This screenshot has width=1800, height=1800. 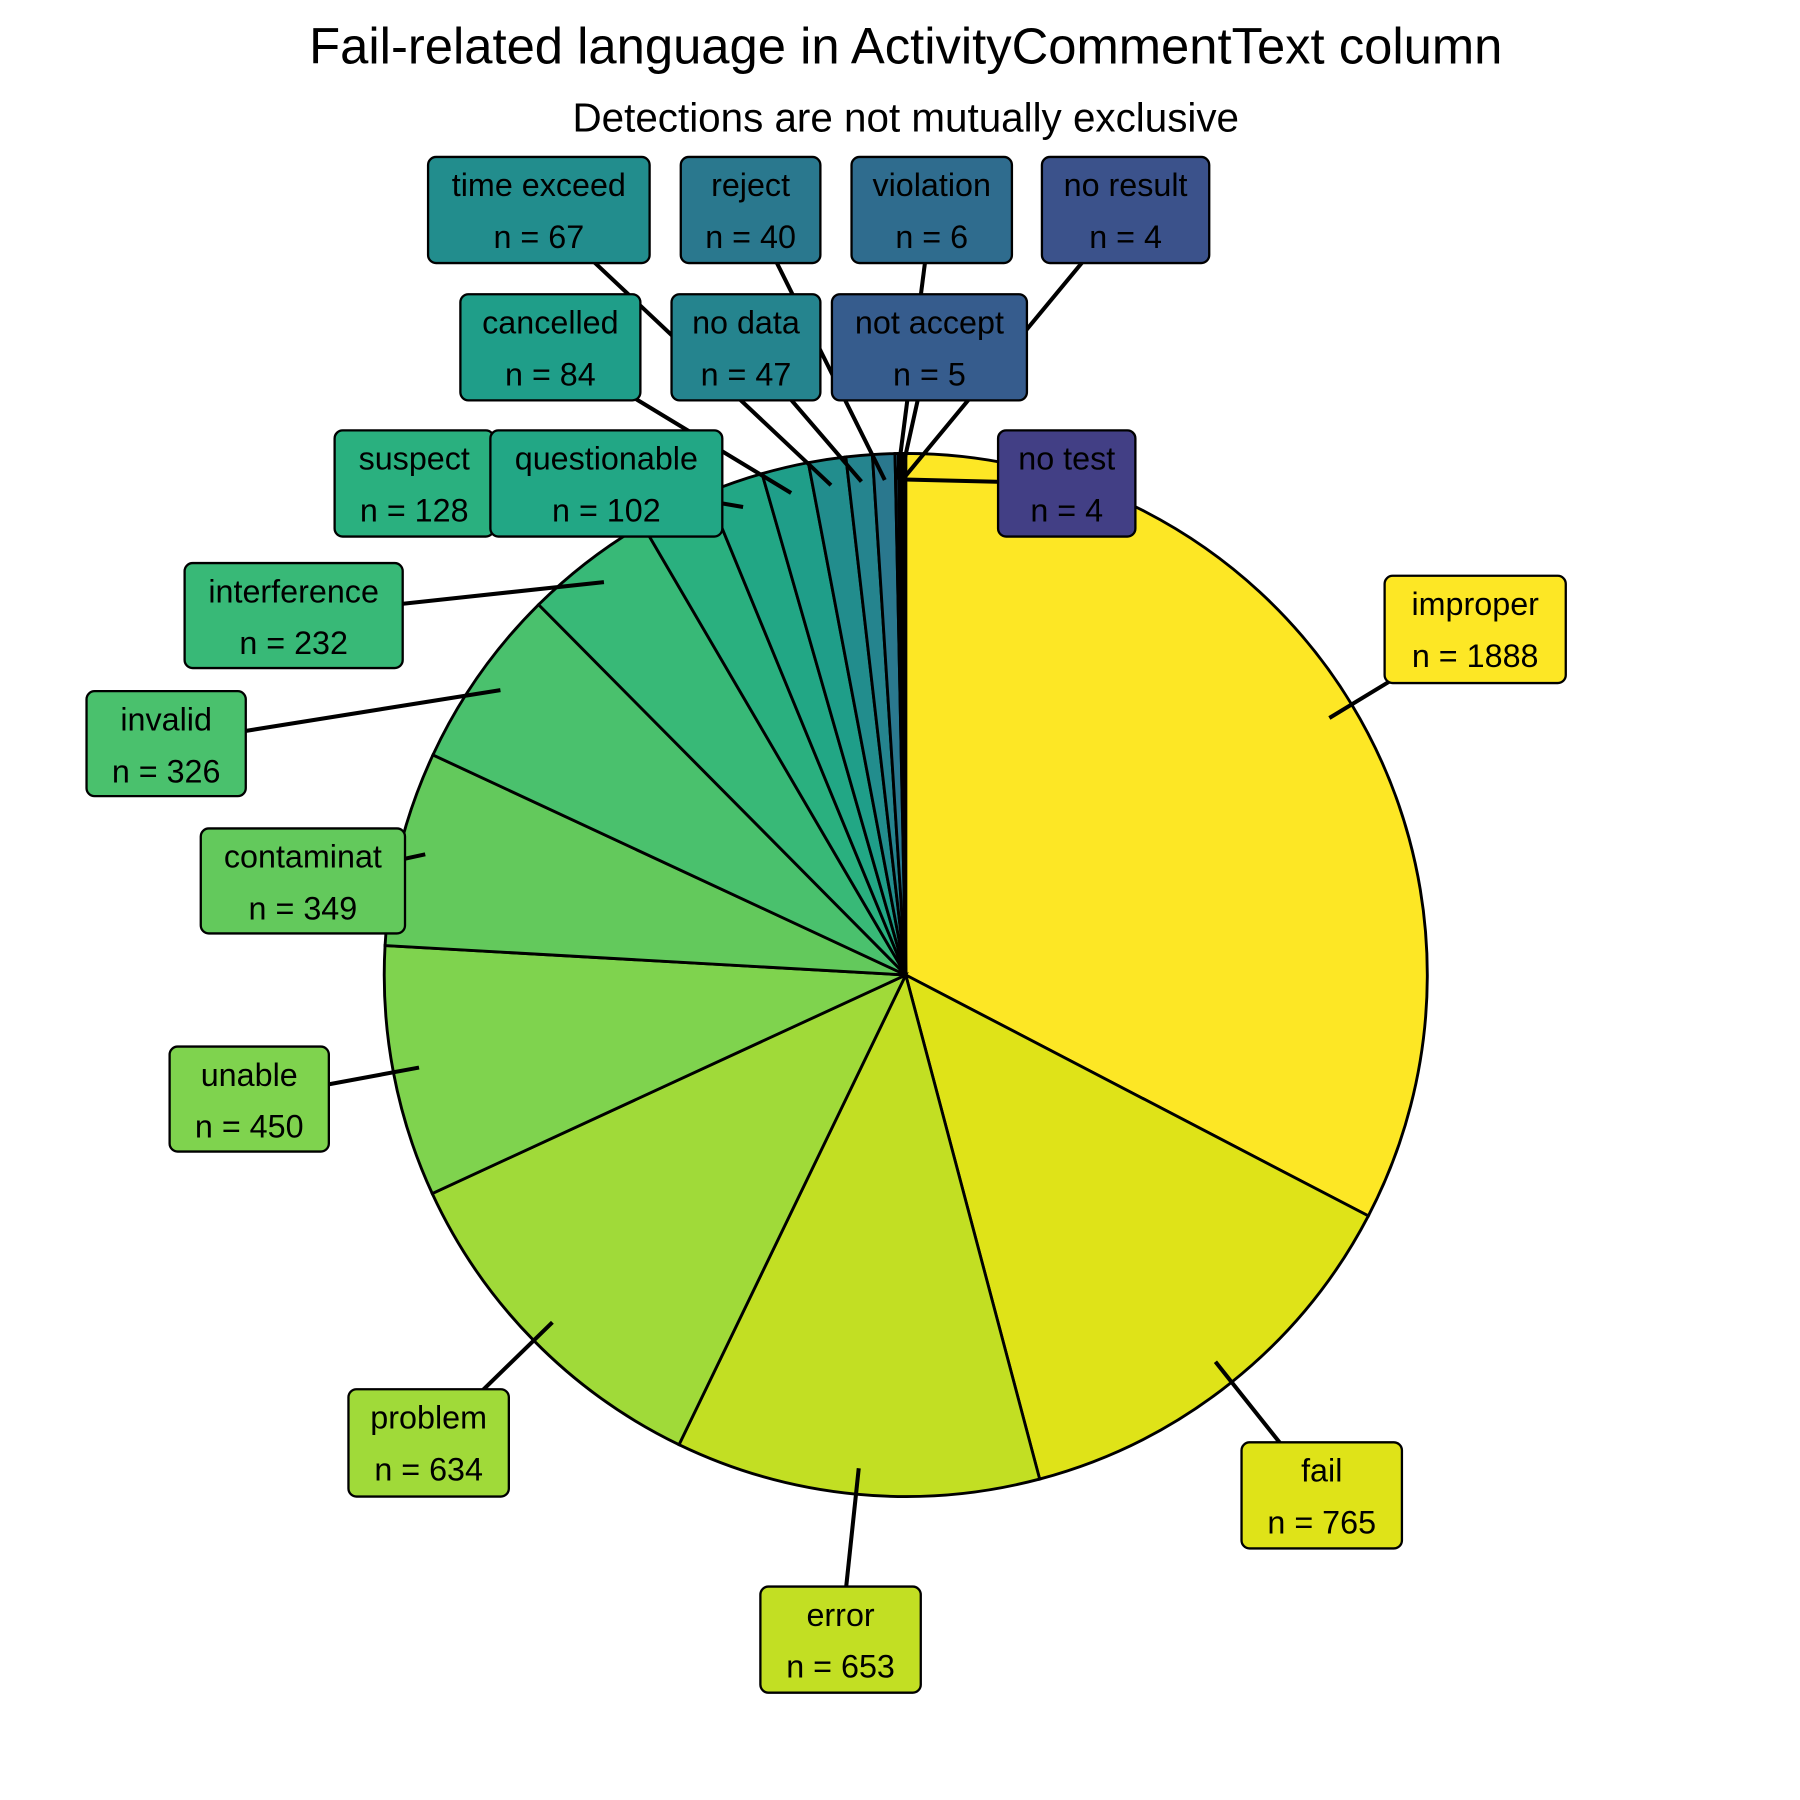 What do you see at coordinates (166, 719) in the screenshot?
I see `label-name: invalid` at bounding box center [166, 719].